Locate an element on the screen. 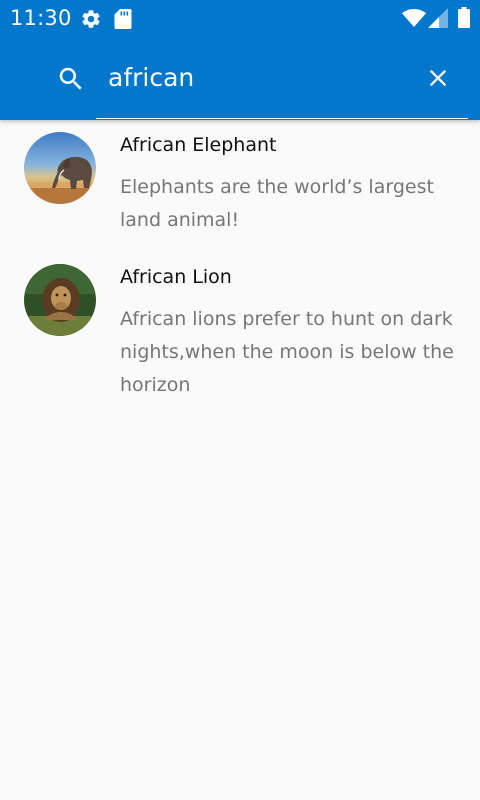 This screenshot has width=480, height=800. elephant-photo is located at coordinates (60, 168).